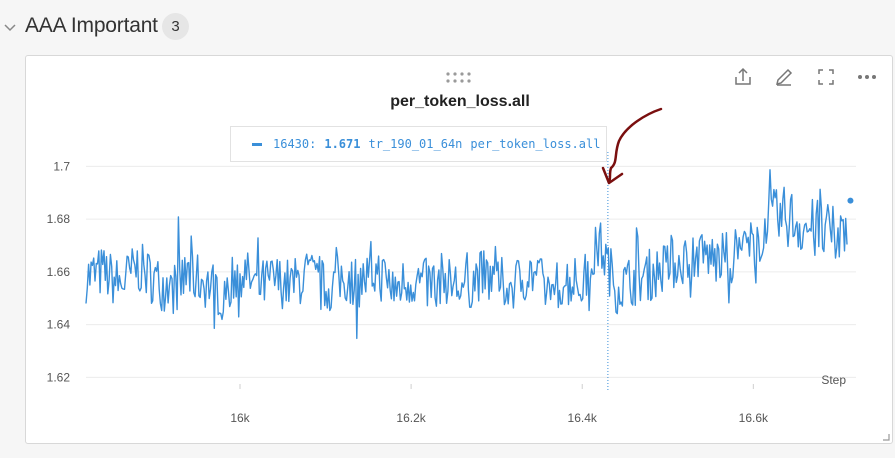  Describe the element at coordinates (535, 144) in the screenshot. I see `tooltip-metric-name: per_token_loss.all` at that location.